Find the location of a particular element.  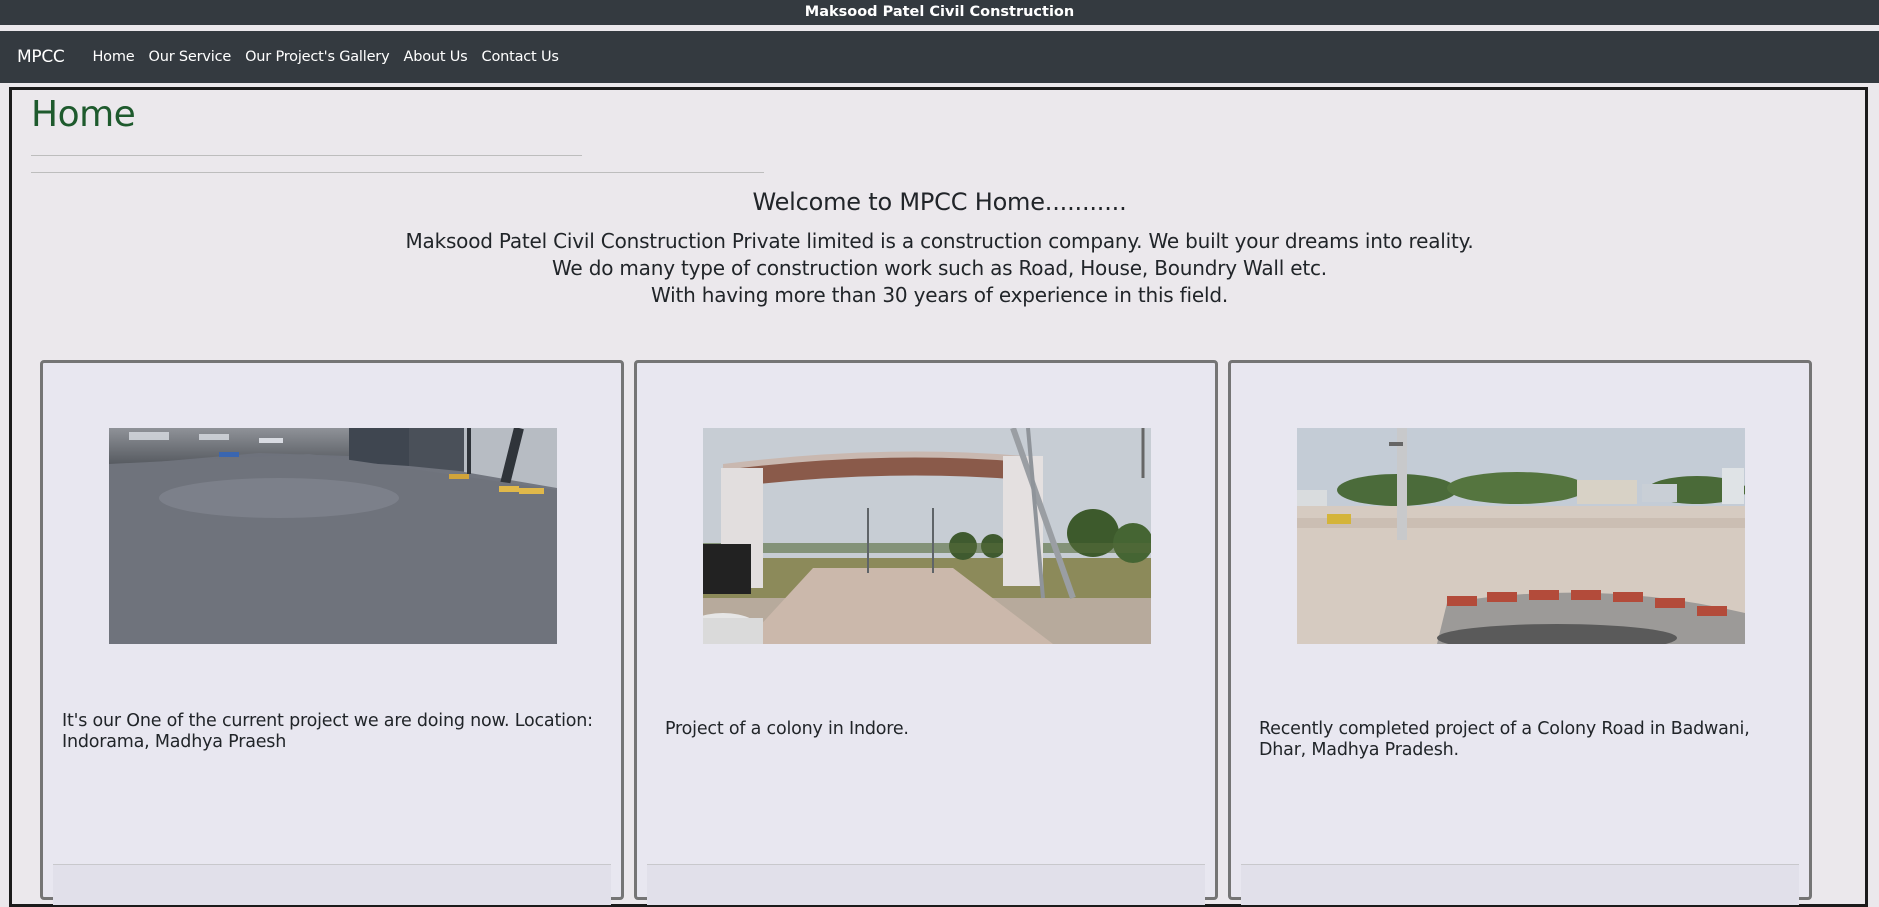

site-banner-title: Maksood Patel Civil Construction is located at coordinates (939, 12).